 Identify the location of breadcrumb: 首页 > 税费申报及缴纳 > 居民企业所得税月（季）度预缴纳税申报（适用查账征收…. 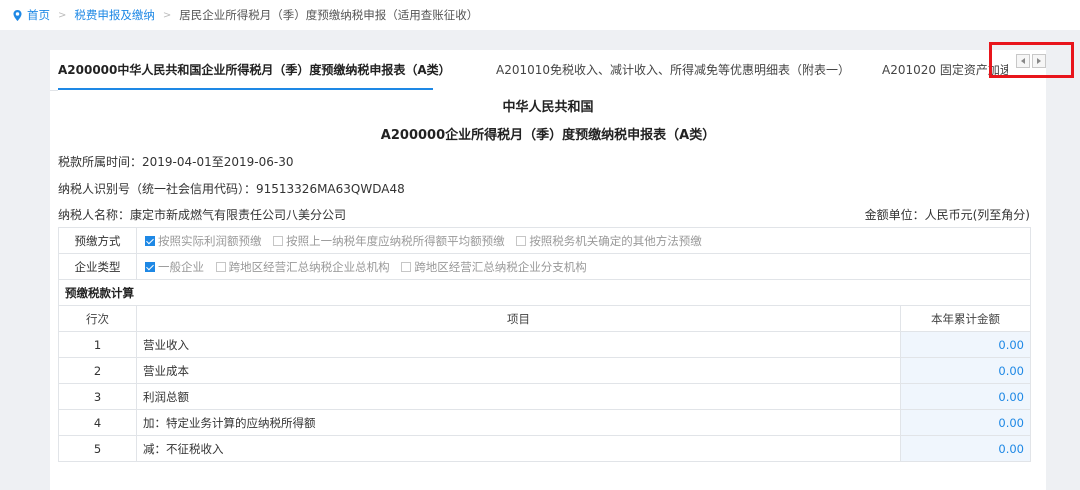
(540, 15).